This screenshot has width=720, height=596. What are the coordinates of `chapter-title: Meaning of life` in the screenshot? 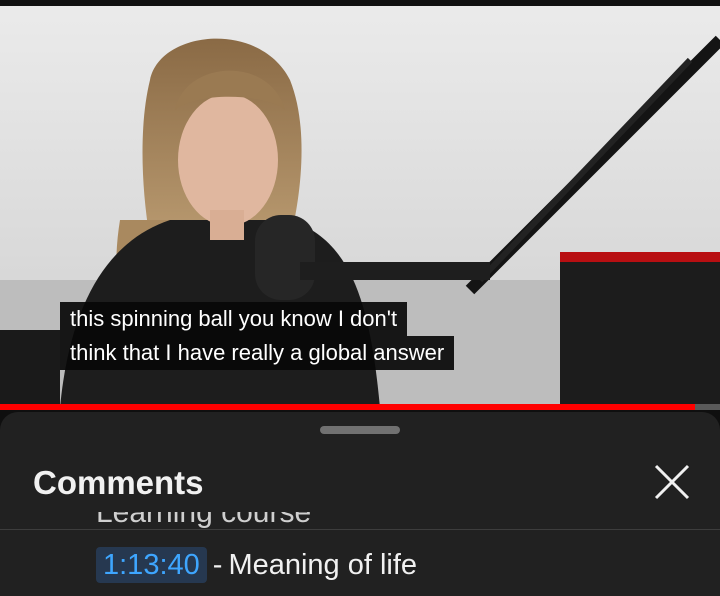 It's located at (323, 564).